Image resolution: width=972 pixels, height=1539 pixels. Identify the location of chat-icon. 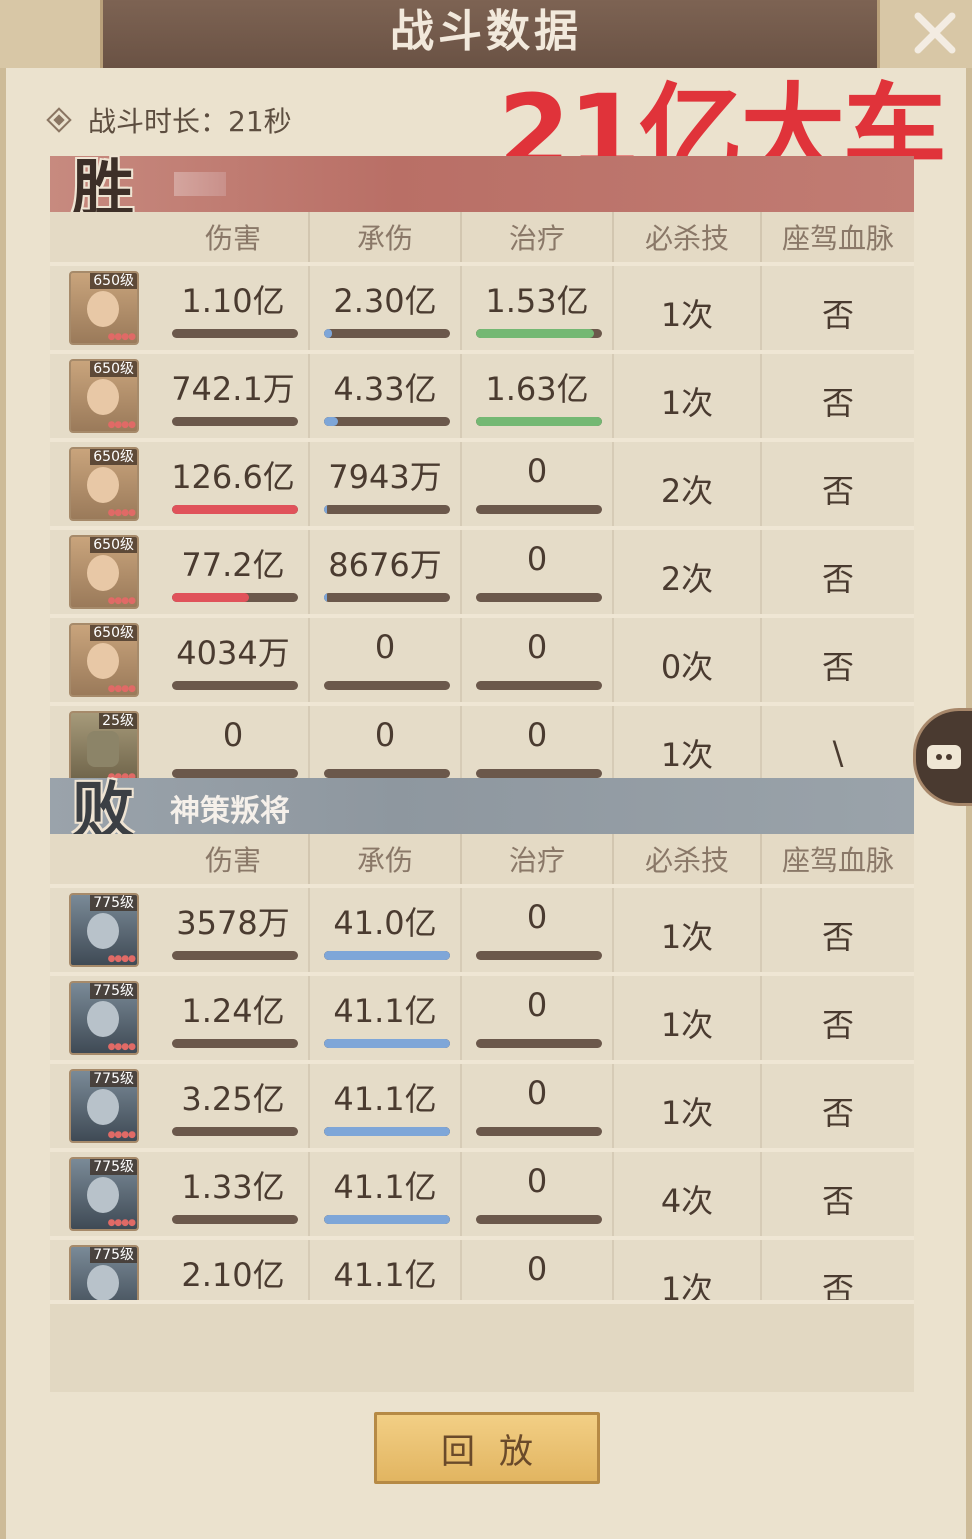
(944, 757).